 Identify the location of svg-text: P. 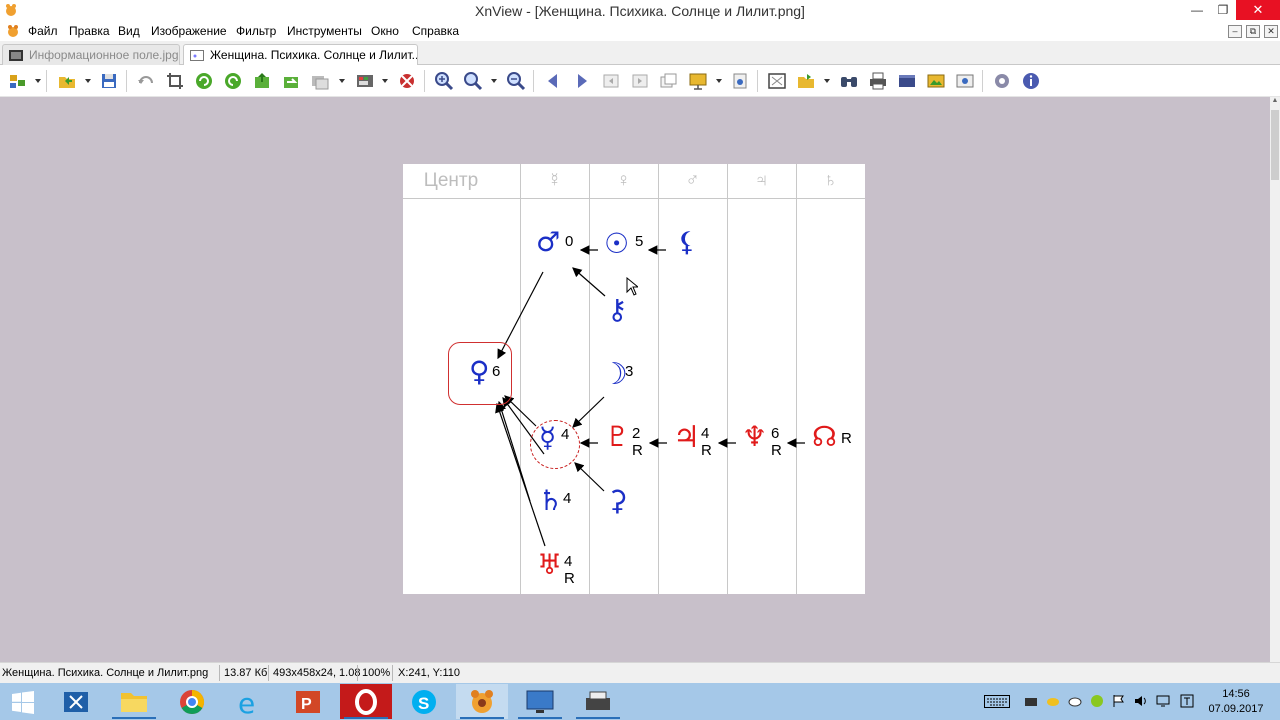
(306, 704).